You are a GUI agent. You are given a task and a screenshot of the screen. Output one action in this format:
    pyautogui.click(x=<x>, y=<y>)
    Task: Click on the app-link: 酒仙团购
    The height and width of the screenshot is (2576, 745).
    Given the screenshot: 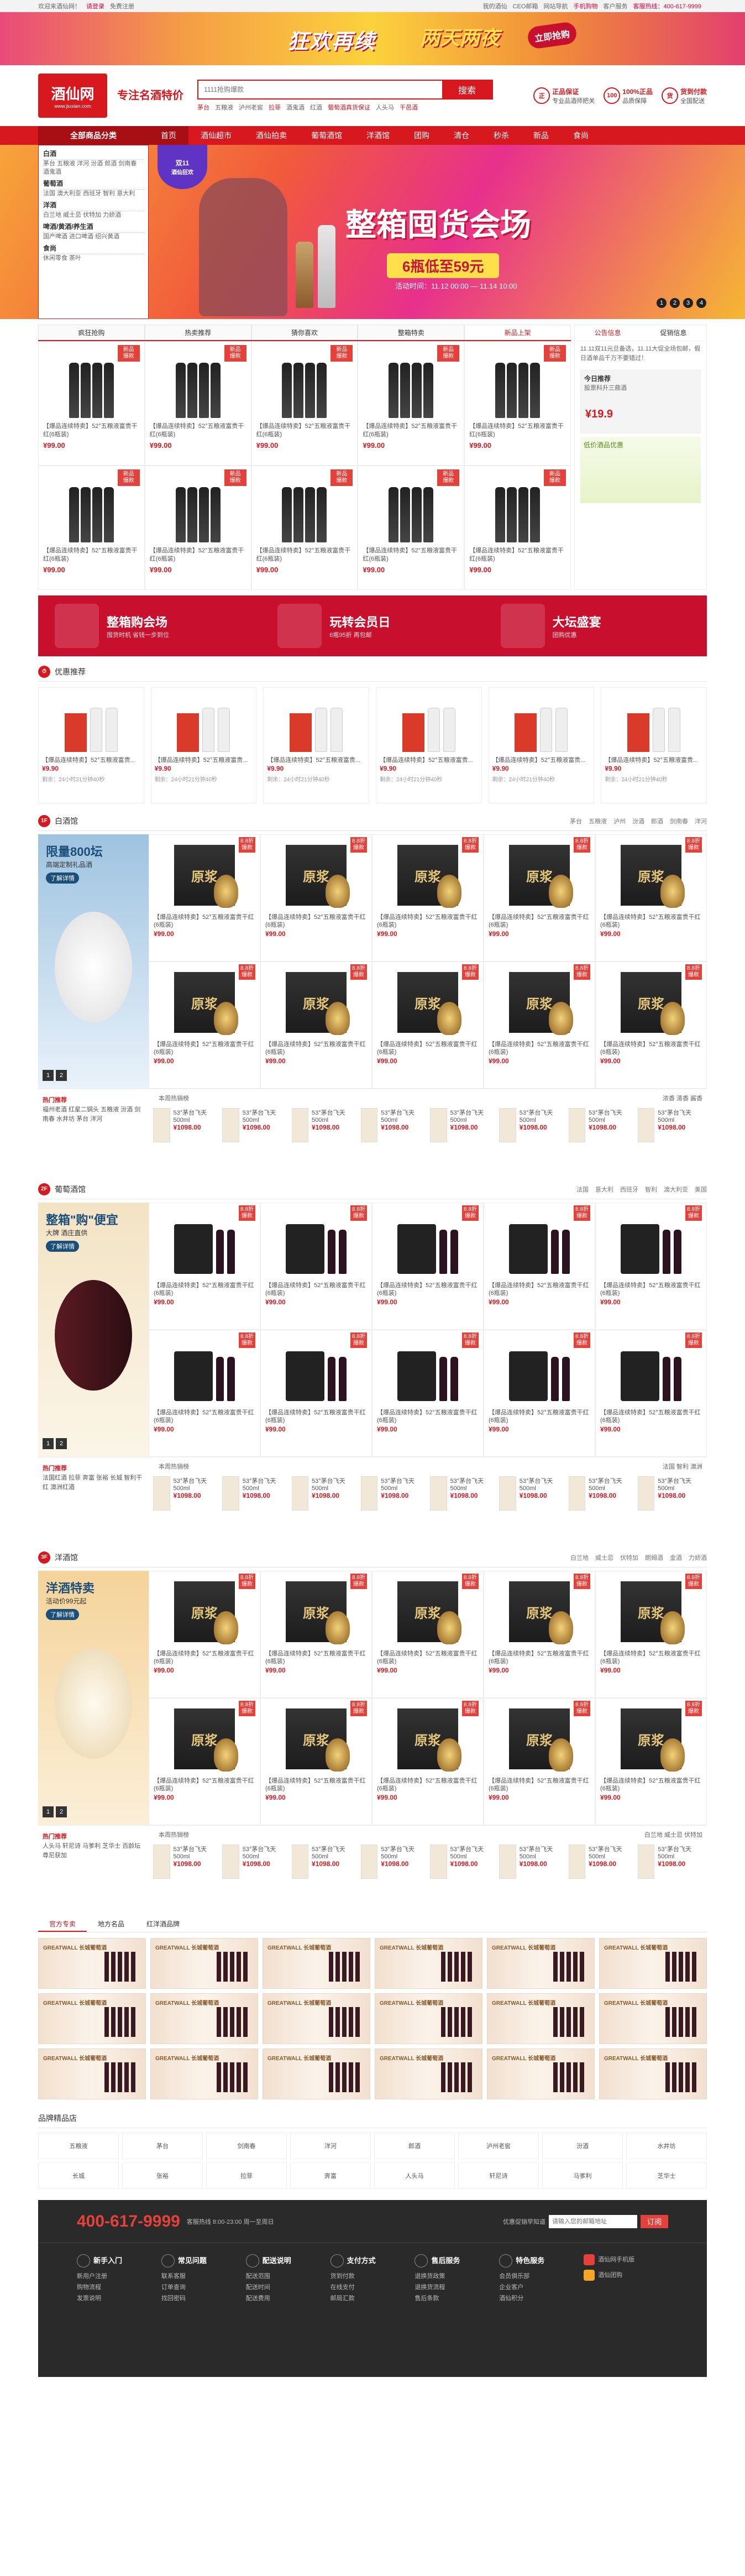 What is the action you would take?
    pyautogui.click(x=626, y=2275)
    